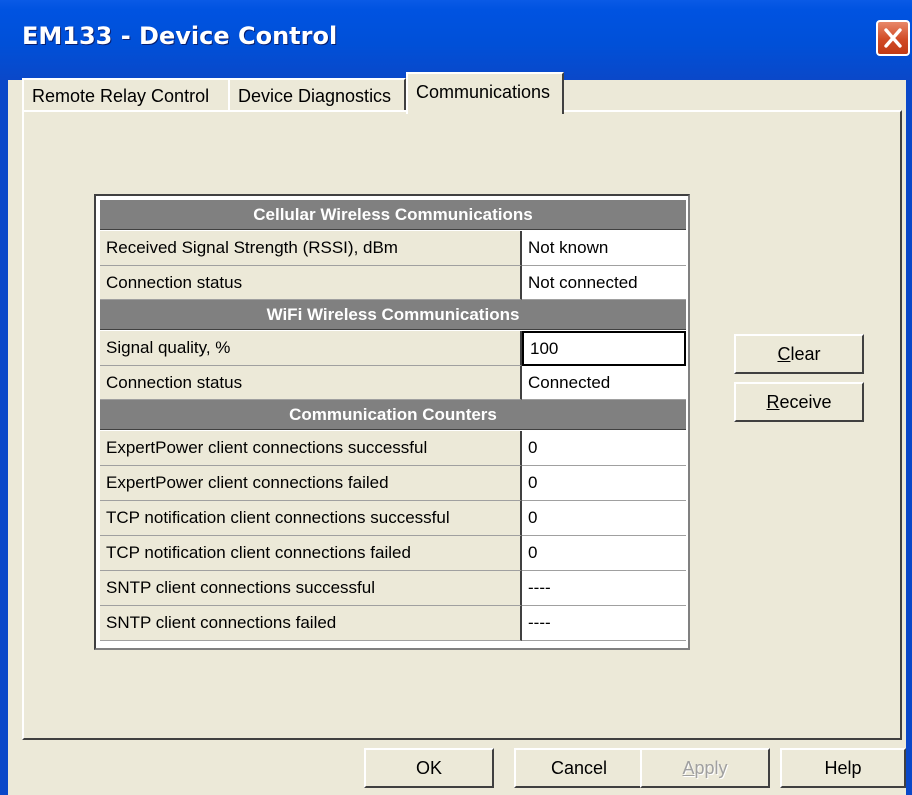 The image size is (912, 795). Describe the element at coordinates (456, 40) in the screenshot. I see `title-bar: EM133 - Device Control` at that location.